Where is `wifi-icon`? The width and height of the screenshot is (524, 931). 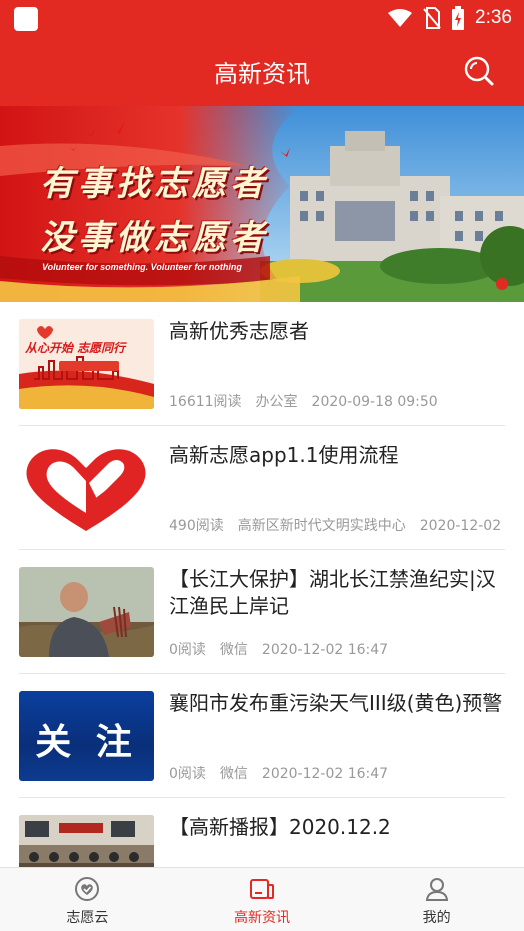
wifi-icon is located at coordinates (400, 18).